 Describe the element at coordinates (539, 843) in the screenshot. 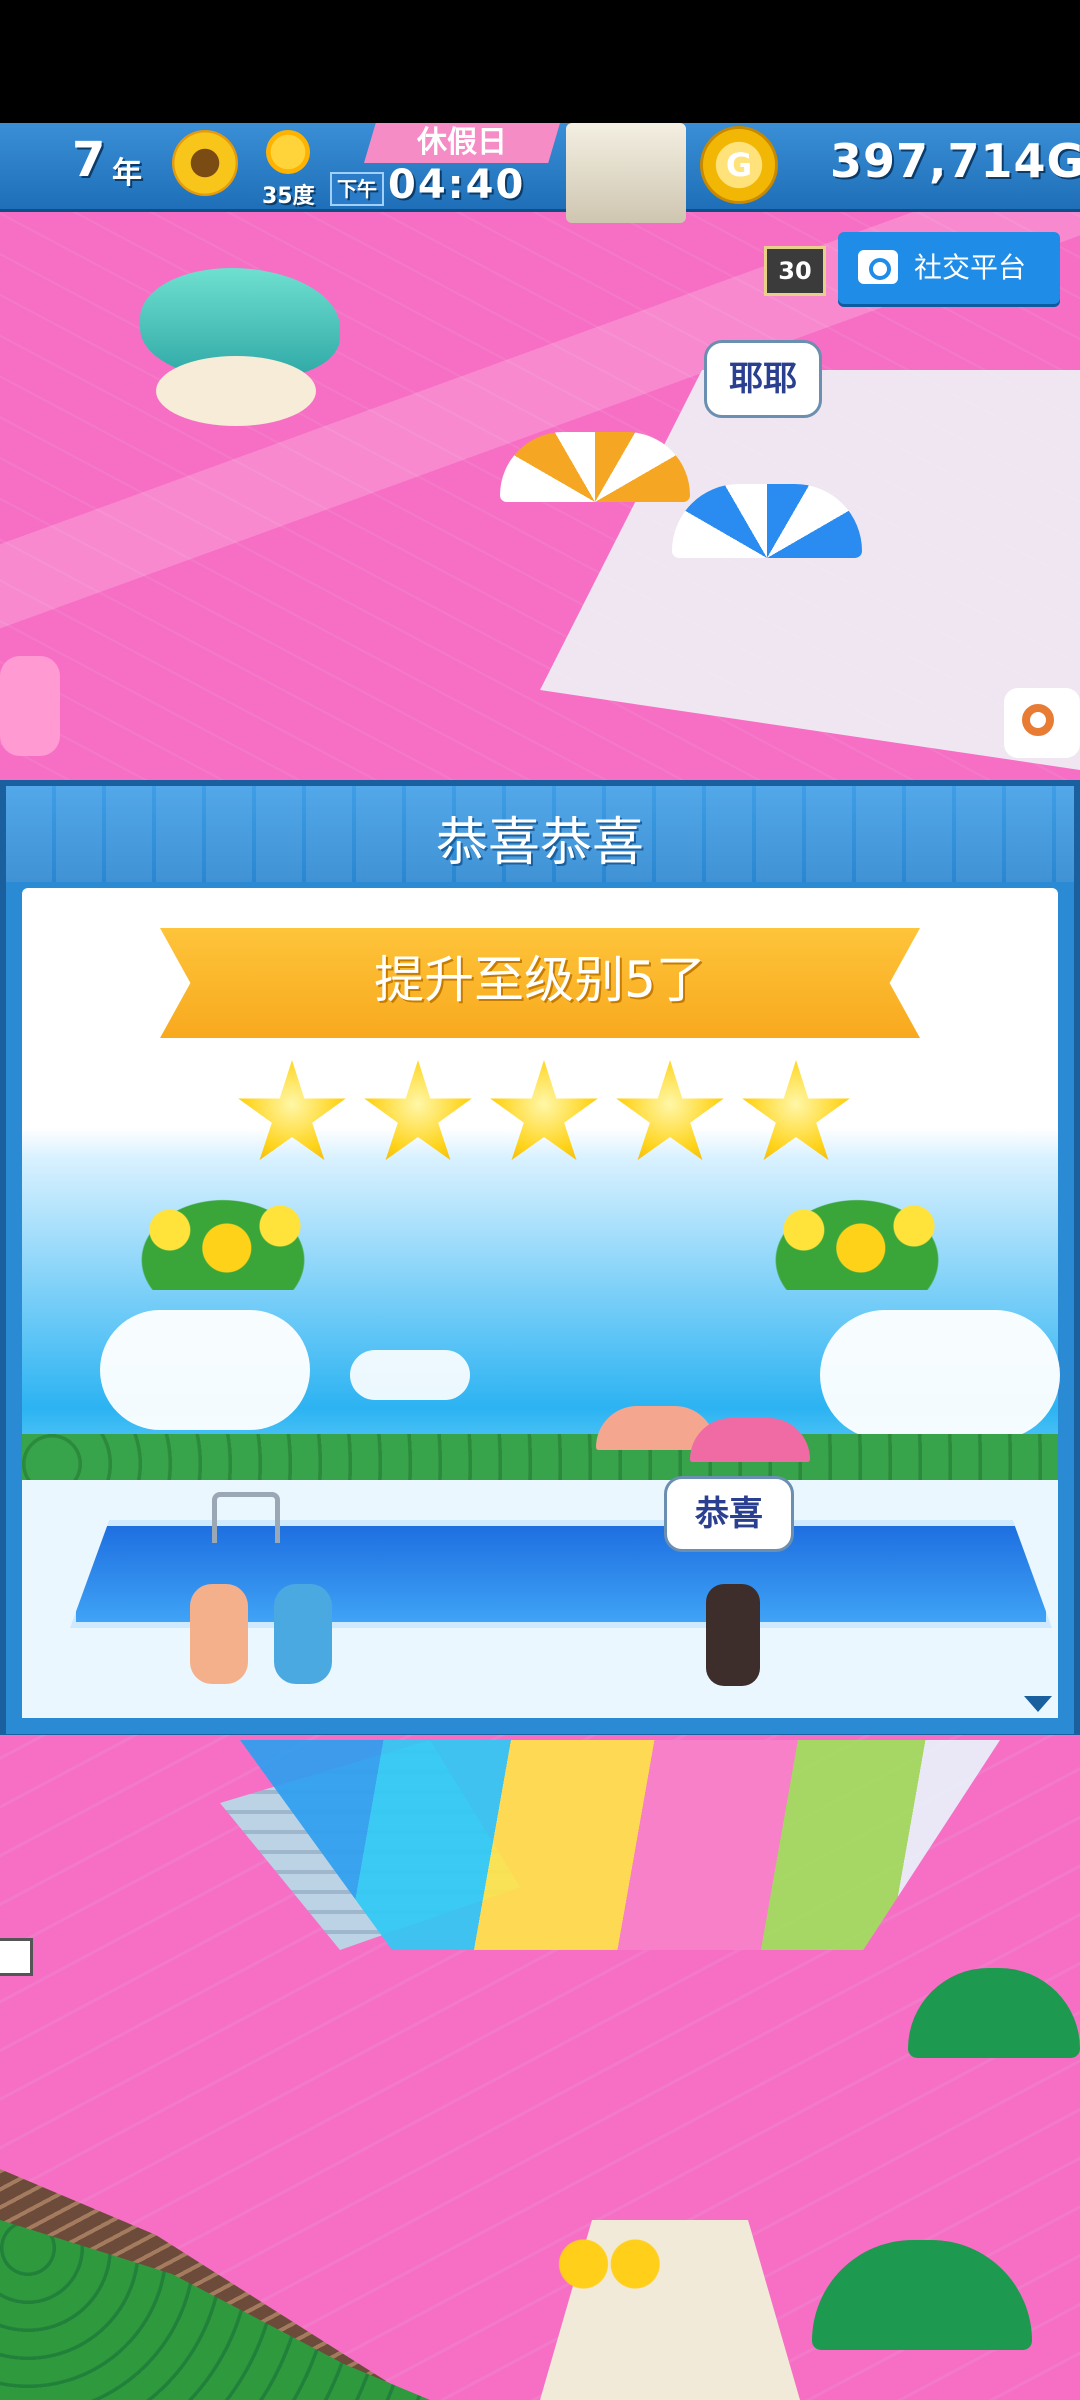

I see `dialog-title: 恭喜恭喜` at that location.